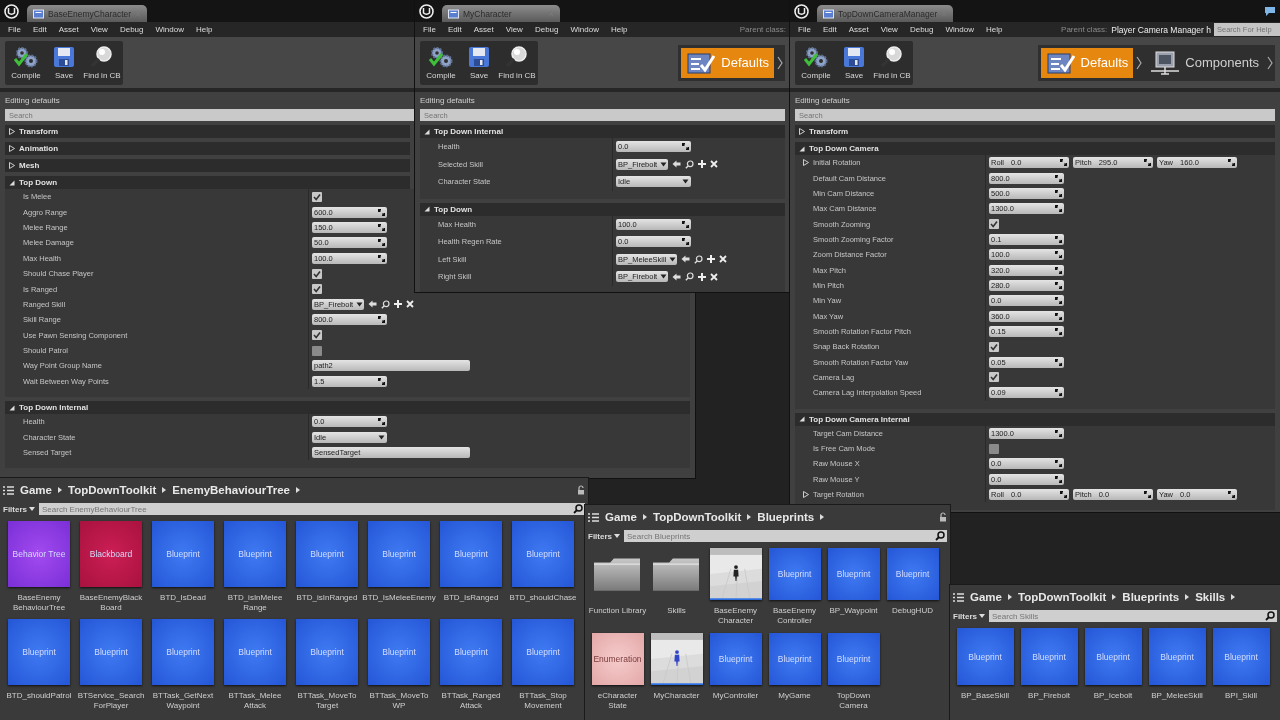 This screenshot has height=720, width=1280. I want to click on search-field: Search Skills, so click(1133, 616).